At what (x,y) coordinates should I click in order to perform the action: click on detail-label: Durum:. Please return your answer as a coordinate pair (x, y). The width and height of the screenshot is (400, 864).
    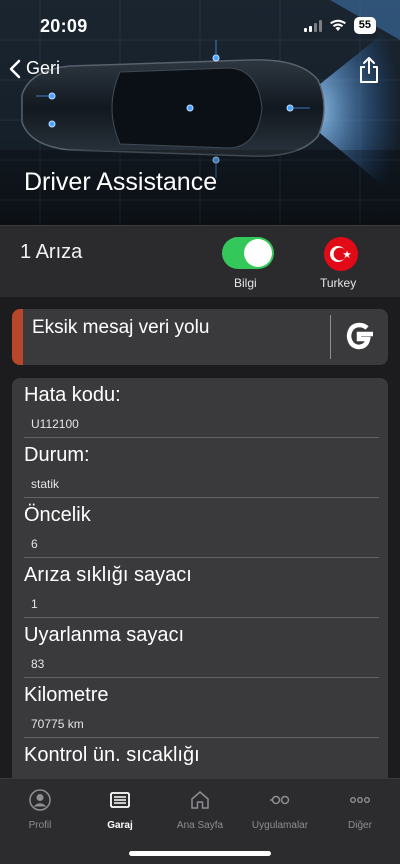
    Looking at the image, I should click on (57, 455).